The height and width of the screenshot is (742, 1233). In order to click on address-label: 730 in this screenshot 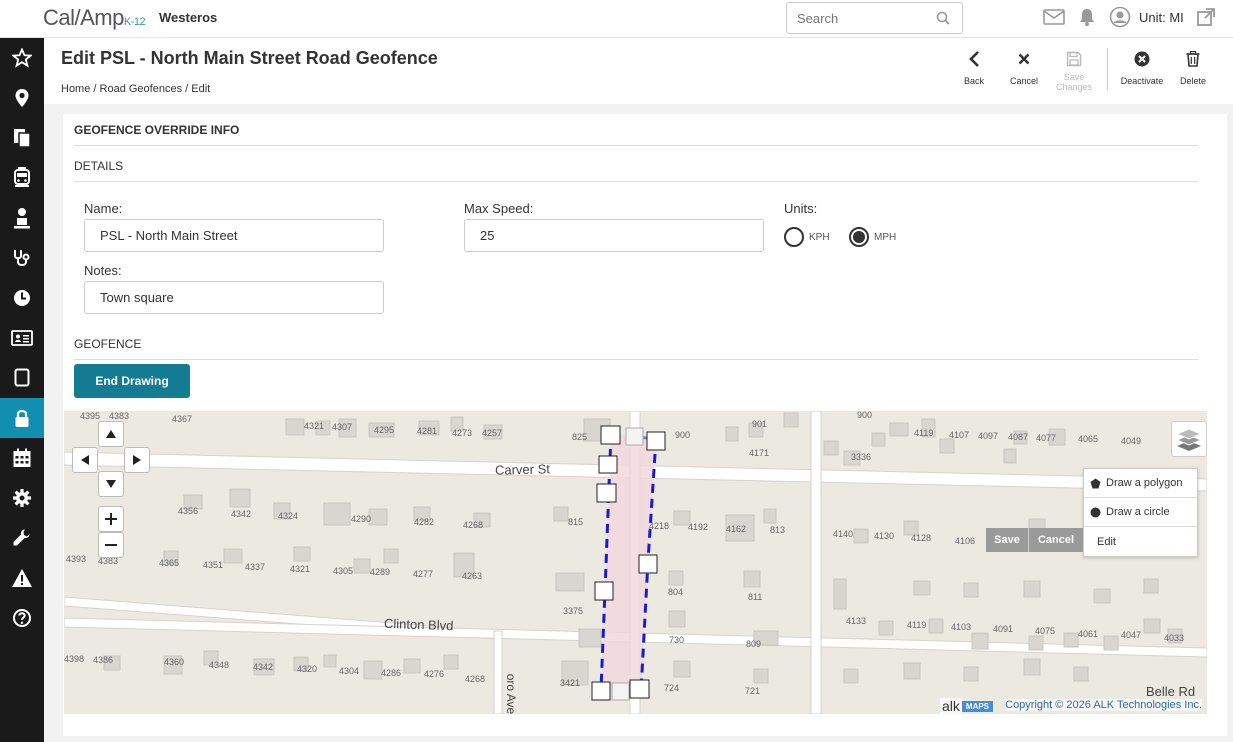, I will do `click(677, 640)`.